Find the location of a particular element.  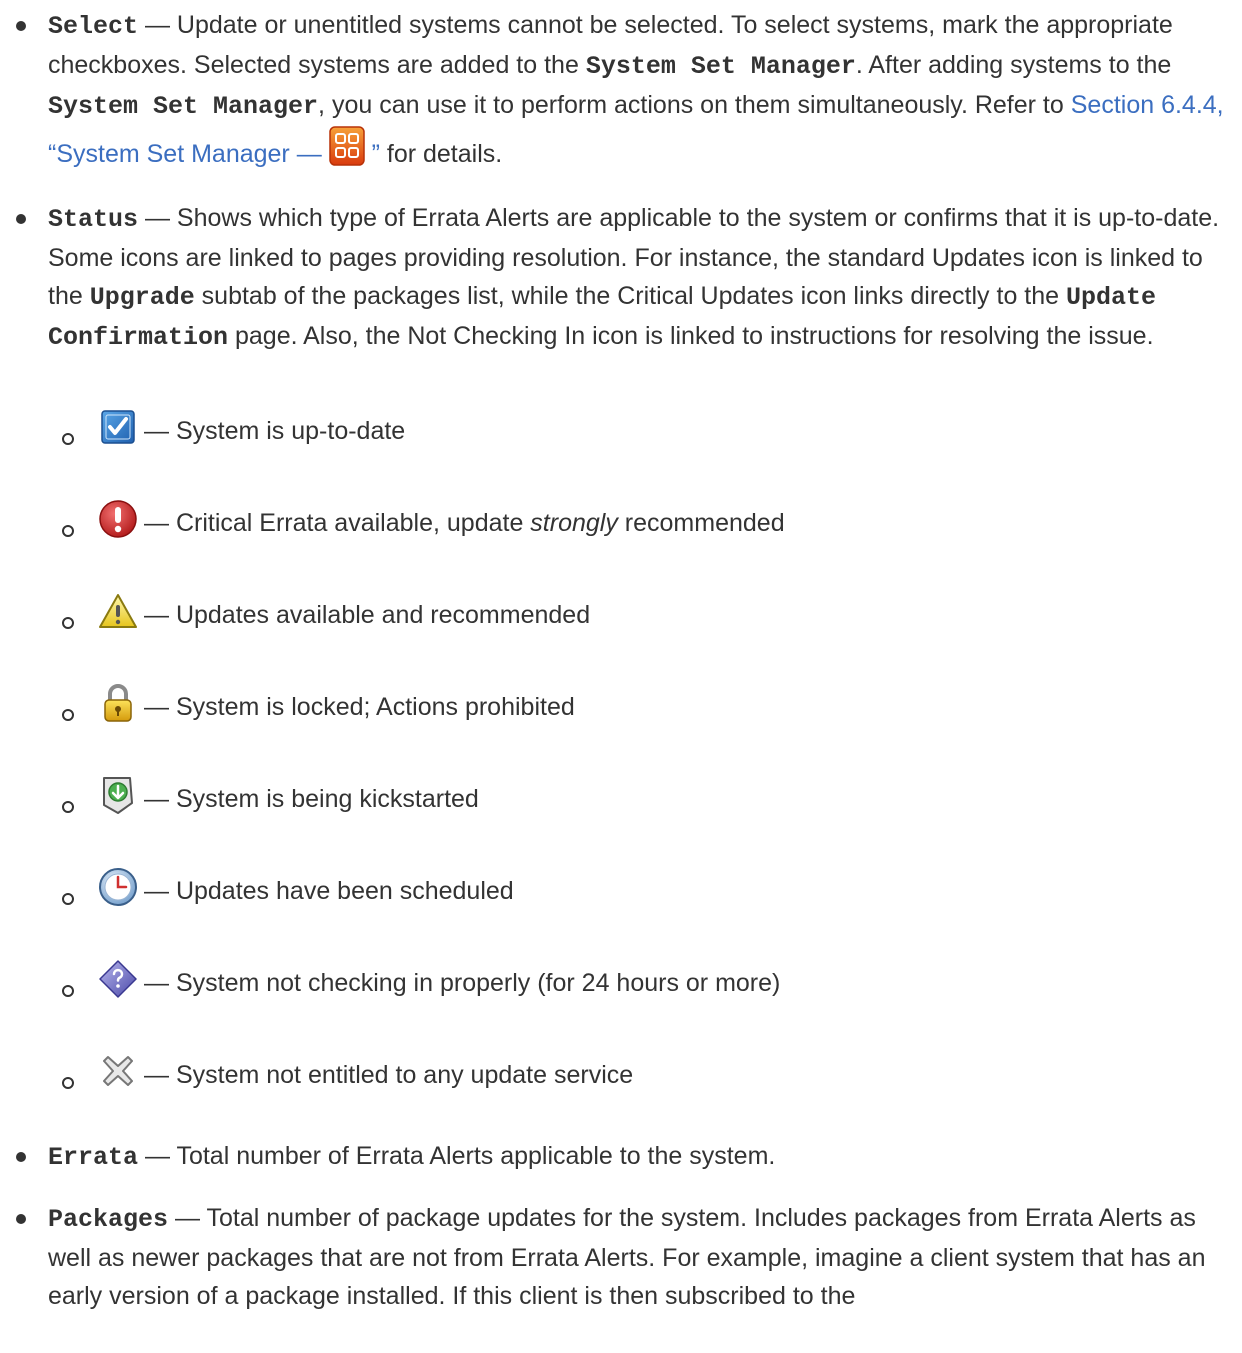

gui-system-set-manager-2: System Set Manager is located at coordinates (183, 106).